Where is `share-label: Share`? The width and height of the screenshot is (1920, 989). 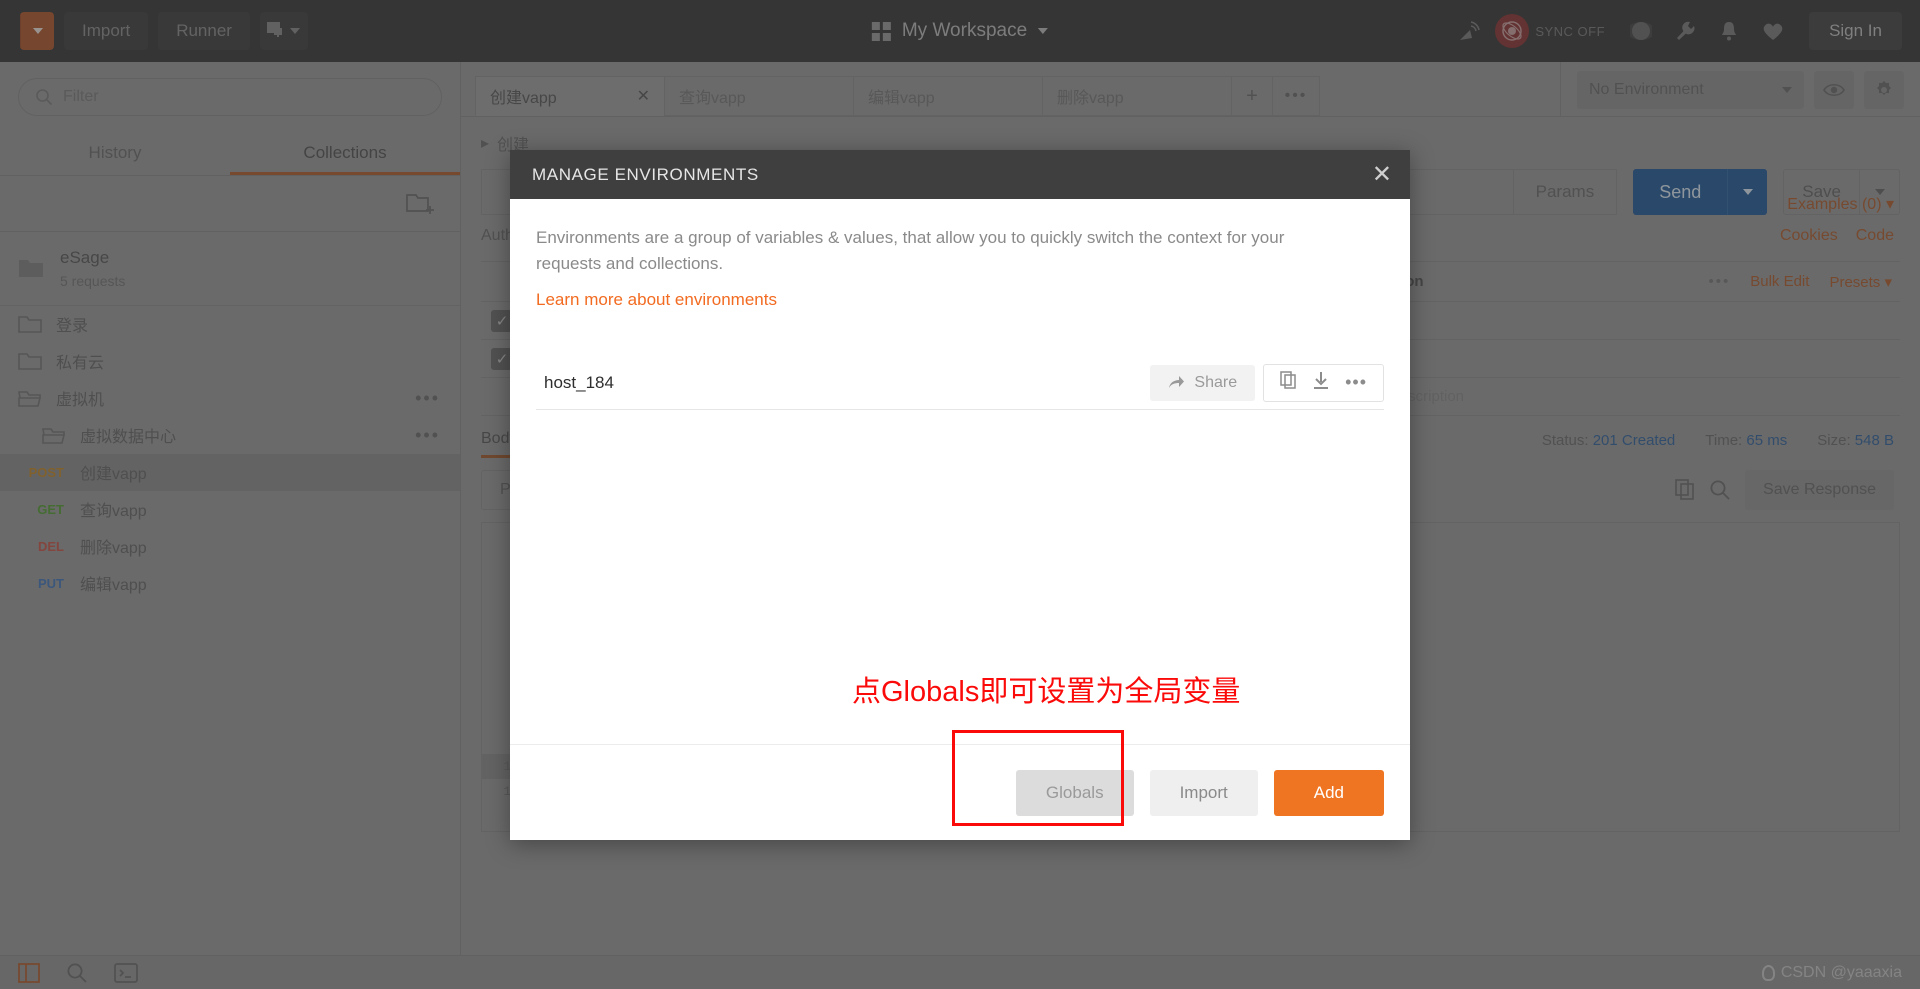 share-label: Share is located at coordinates (1216, 382).